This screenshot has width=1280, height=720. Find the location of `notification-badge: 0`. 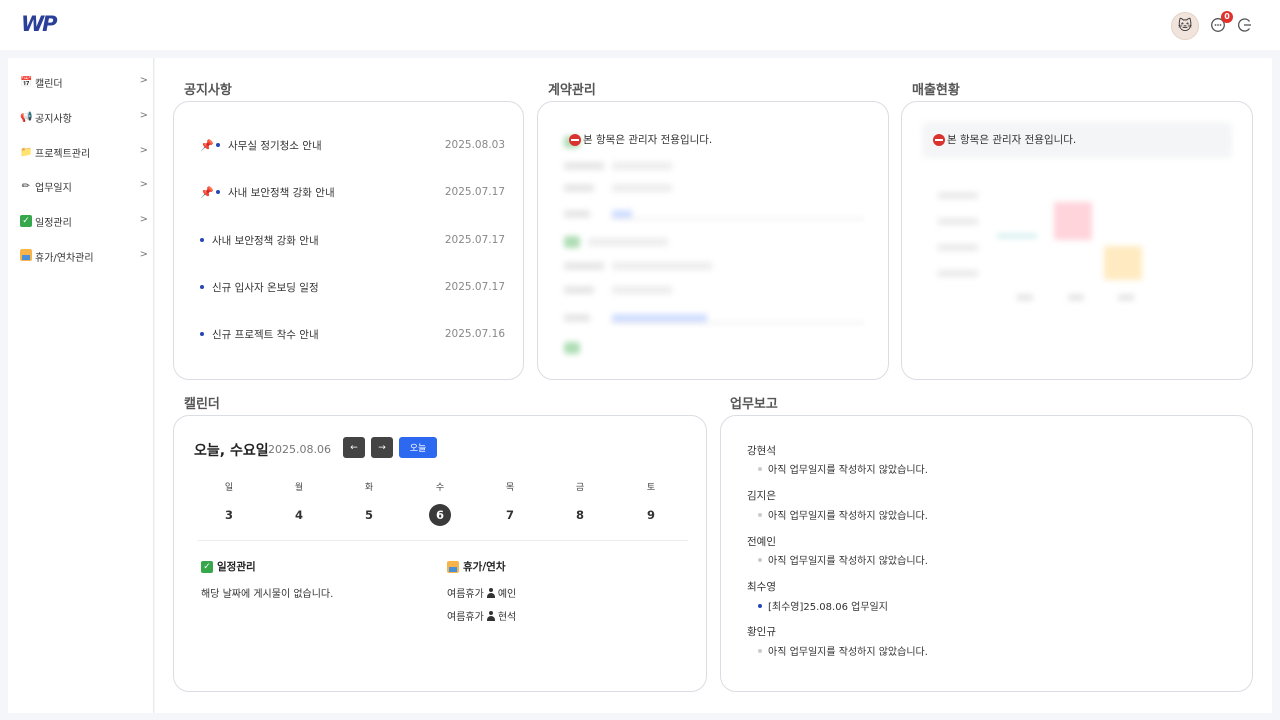

notification-badge: 0 is located at coordinates (1227, 17).